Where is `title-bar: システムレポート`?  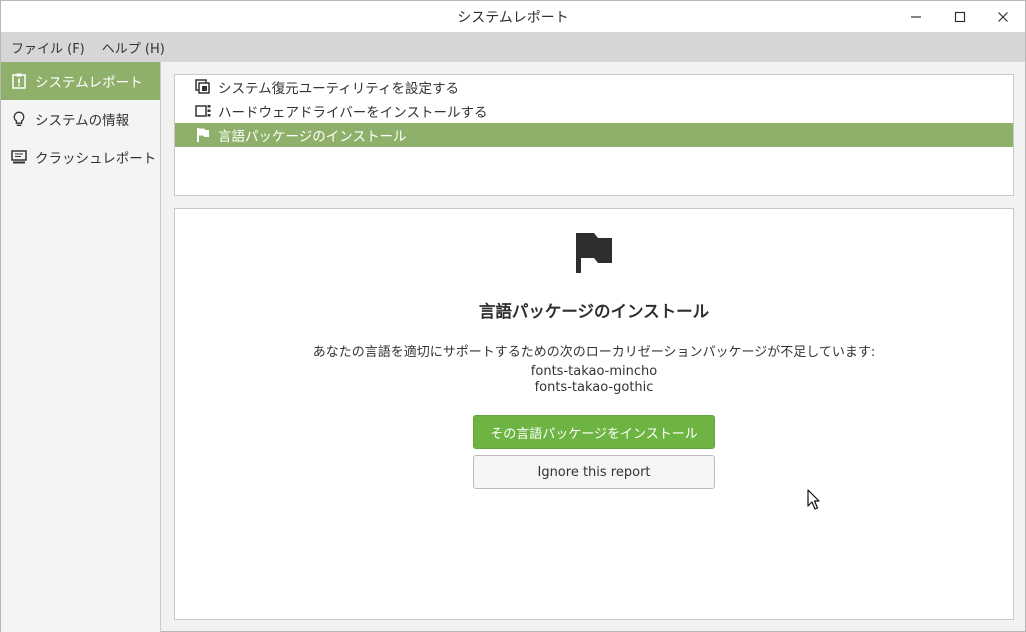
title-bar: システムレポート is located at coordinates (513, 16).